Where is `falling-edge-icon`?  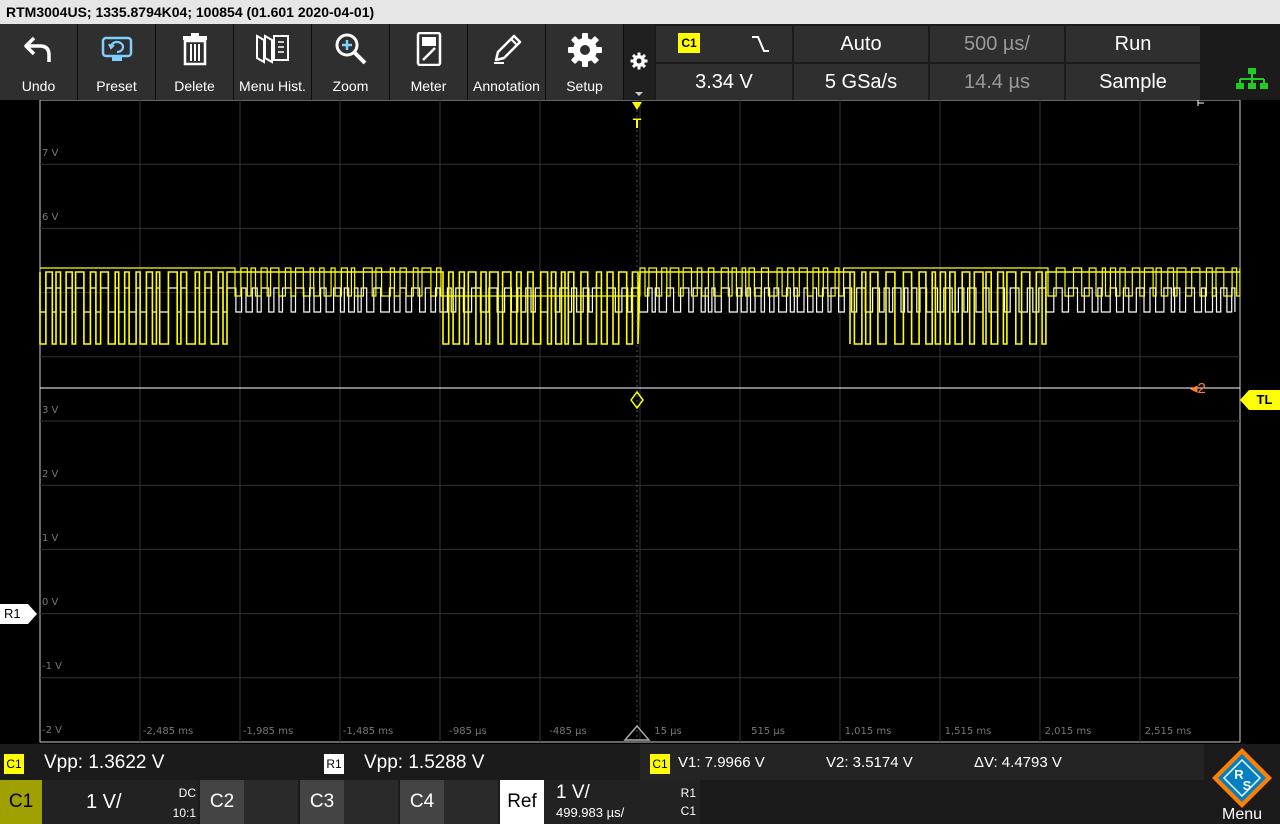 falling-edge-icon is located at coordinates (760, 44).